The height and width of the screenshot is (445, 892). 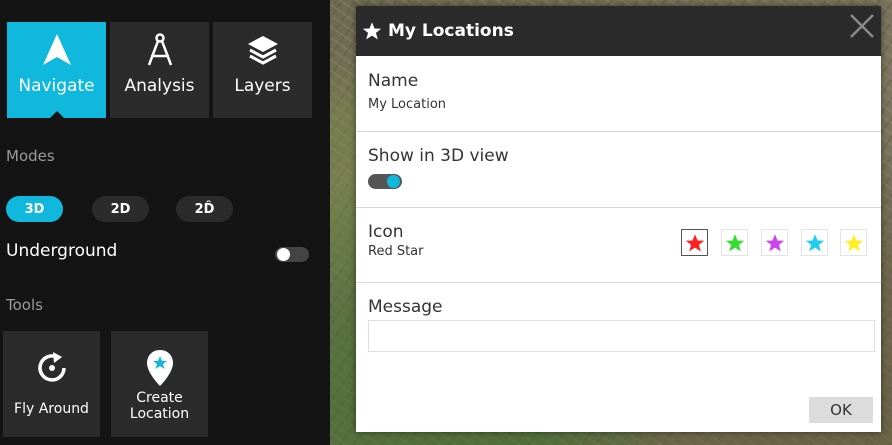 What do you see at coordinates (438, 156) in the screenshot?
I see `show-3d-label: Show in 3D view` at bounding box center [438, 156].